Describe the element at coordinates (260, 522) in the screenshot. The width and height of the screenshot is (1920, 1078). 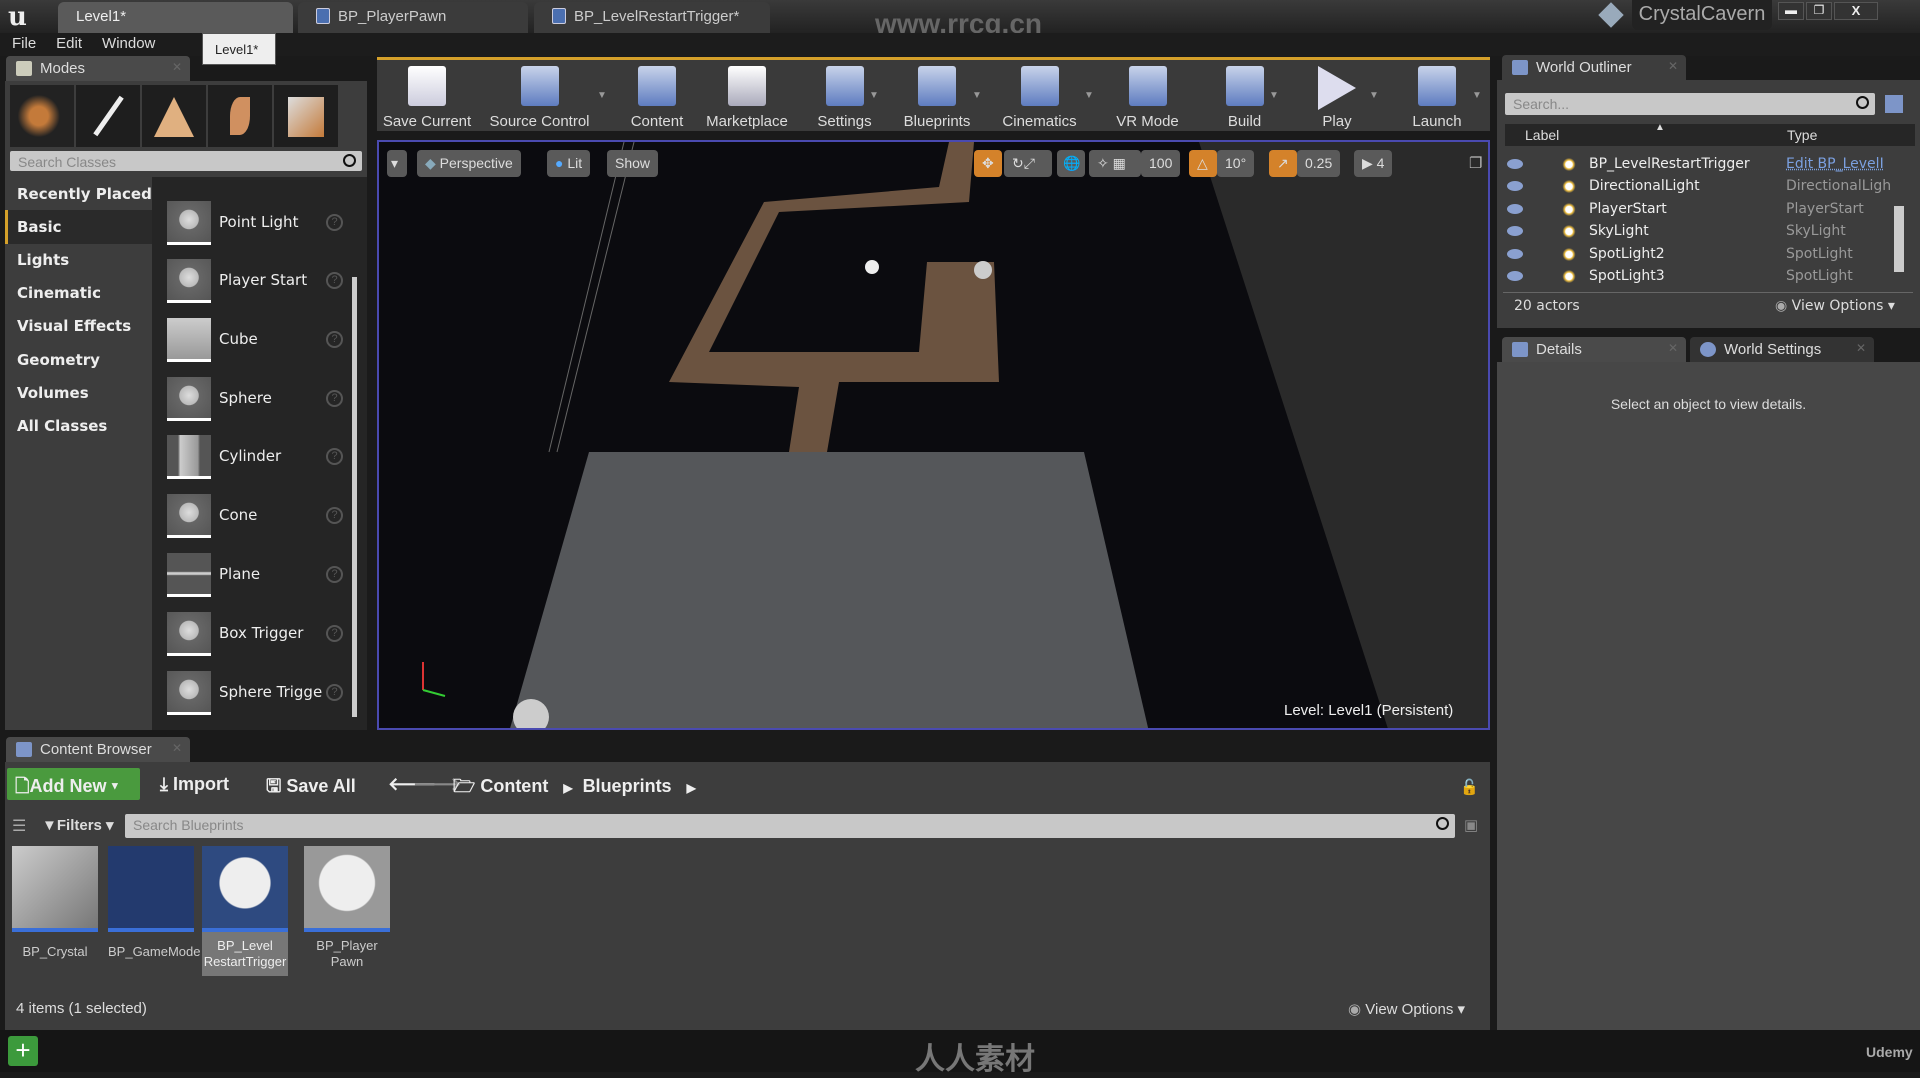
I see `class-cone: Cone?` at that location.